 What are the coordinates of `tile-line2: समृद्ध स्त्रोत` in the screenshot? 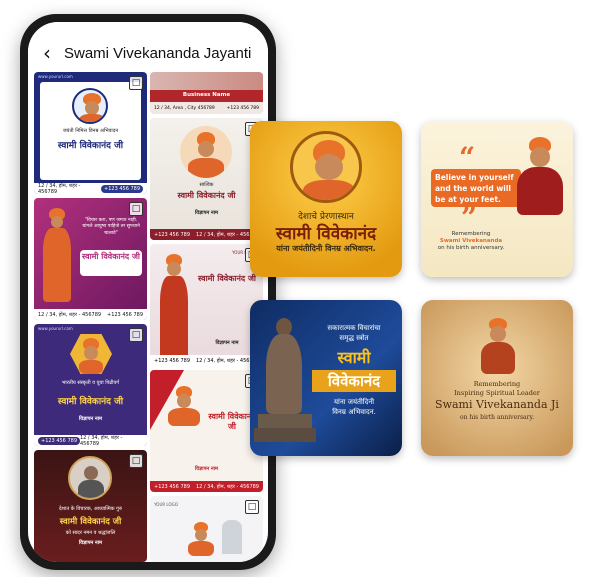 It's located at (354, 338).